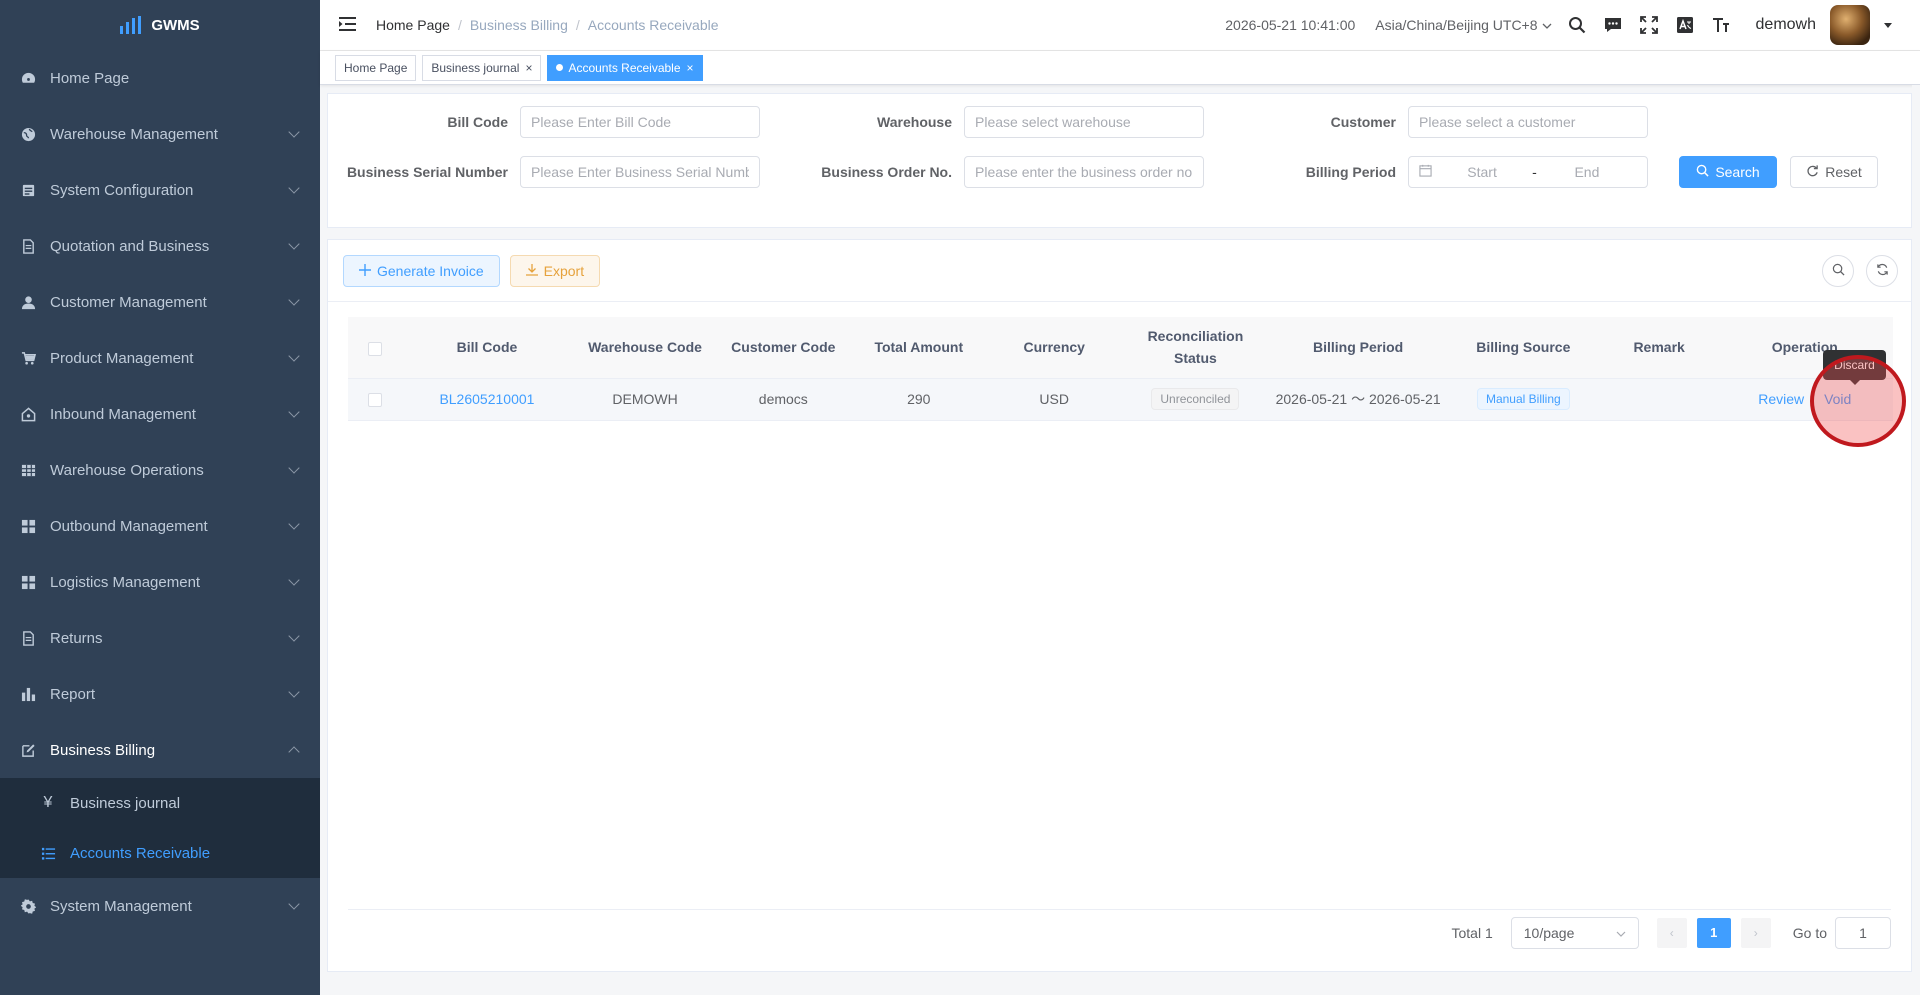 The width and height of the screenshot is (1920, 995). Describe the element at coordinates (175, 25) in the screenshot. I see `app-logo-text: GWMS` at that location.